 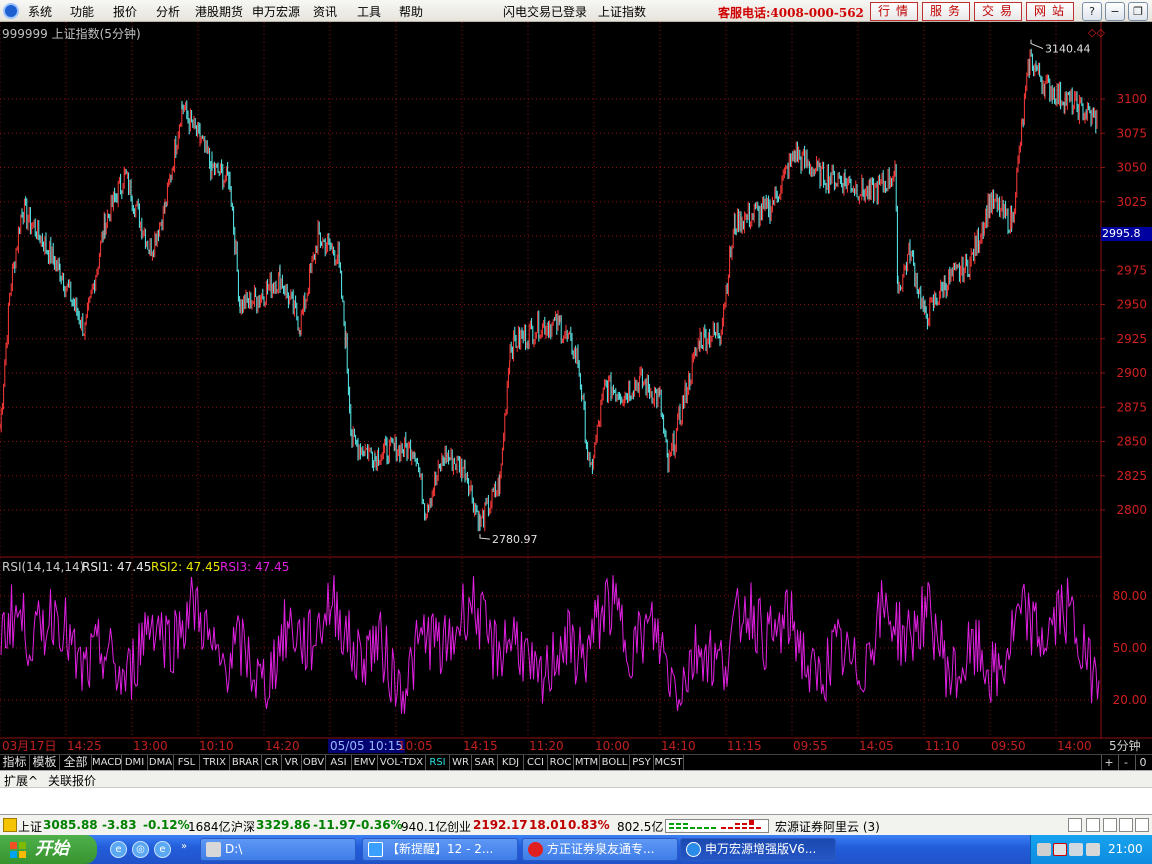 I want to click on sh-index-change: -3.83, so click(x=119, y=825).